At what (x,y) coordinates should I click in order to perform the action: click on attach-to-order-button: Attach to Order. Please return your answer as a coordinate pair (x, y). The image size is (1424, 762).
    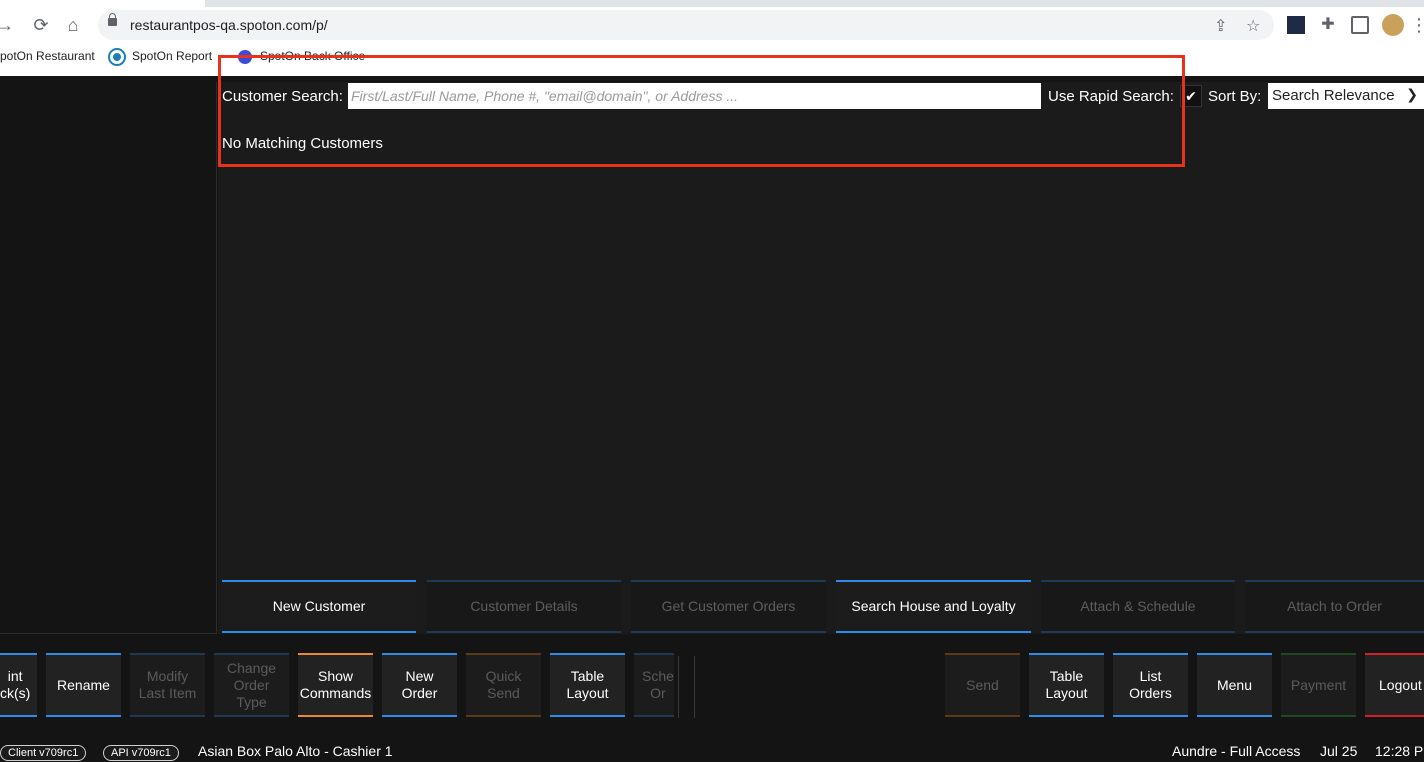
    Looking at the image, I should click on (1334, 606).